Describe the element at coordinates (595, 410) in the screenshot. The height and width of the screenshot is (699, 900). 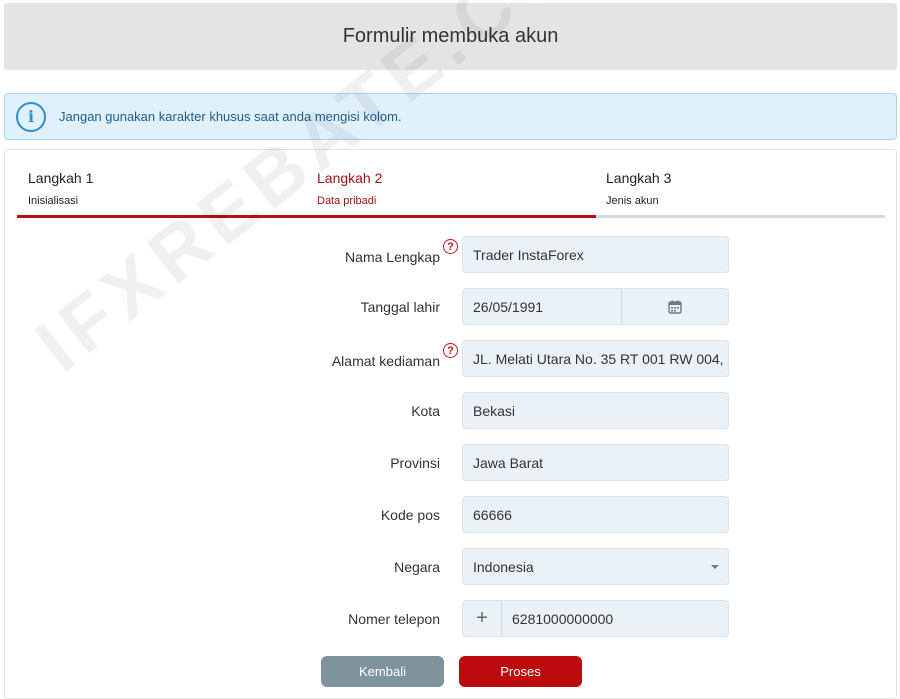
I see `city-input: Bekasi` at that location.